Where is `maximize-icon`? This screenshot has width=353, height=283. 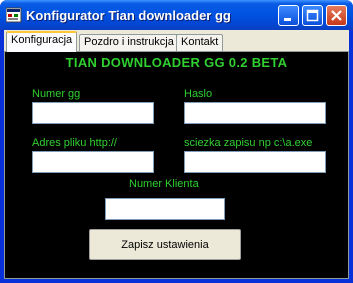 maximize-icon is located at coordinates (312, 15).